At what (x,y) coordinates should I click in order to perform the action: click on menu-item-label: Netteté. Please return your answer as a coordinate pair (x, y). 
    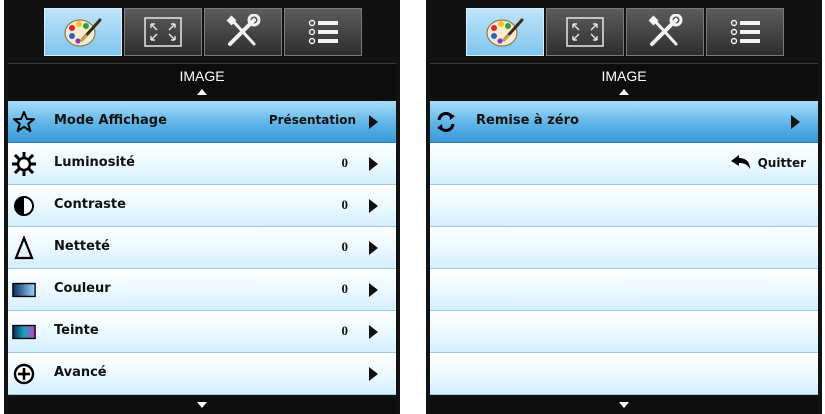
    Looking at the image, I should click on (82, 246).